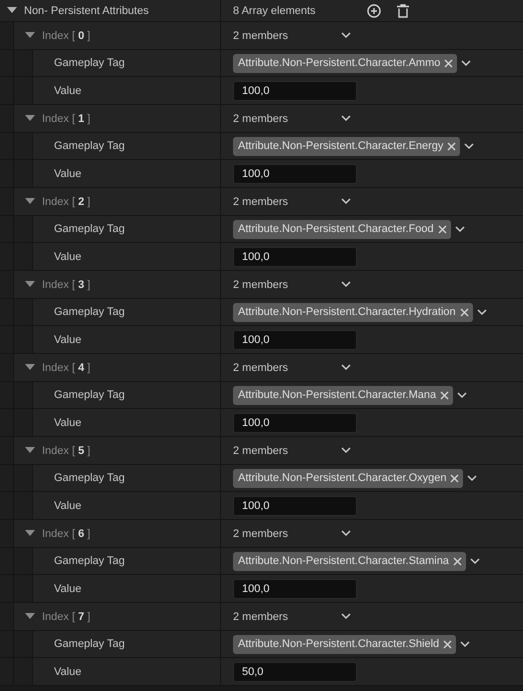 The width and height of the screenshot is (523, 691). What do you see at coordinates (343, 395) in the screenshot?
I see `gameplay-tag-chip: Attribute.Non-Persistent.Character.Mana` at bounding box center [343, 395].